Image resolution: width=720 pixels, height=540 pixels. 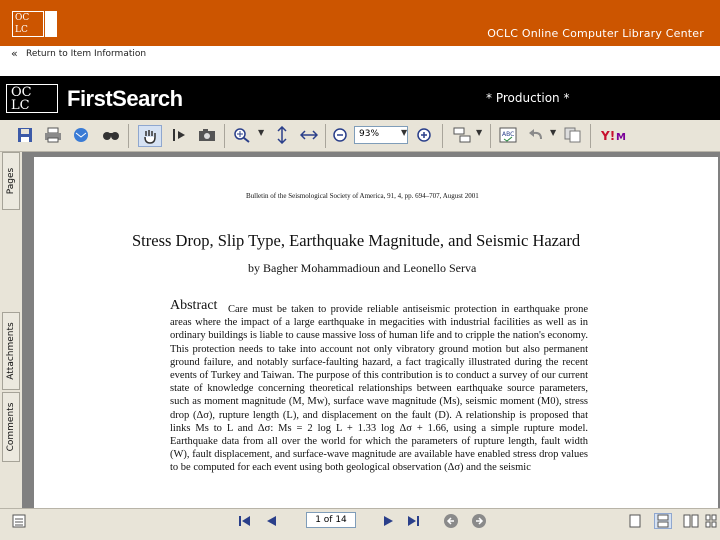 What do you see at coordinates (21, 30) in the screenshot?
I see `oclc-logo-bottom: LC` at bounding box center [21, 30].